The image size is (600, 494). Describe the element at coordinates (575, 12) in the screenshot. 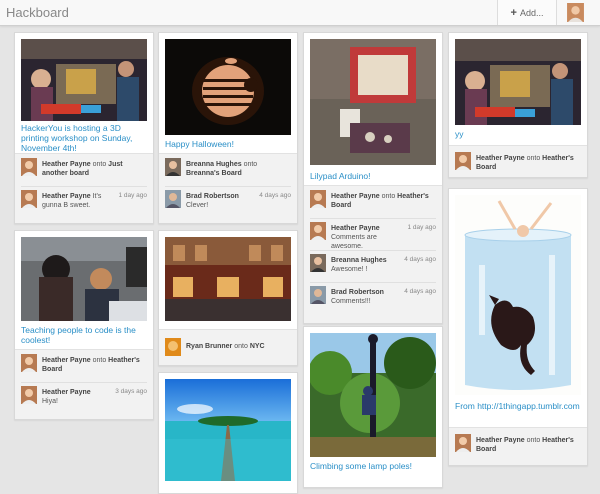

I see `user-avatar` at that location.